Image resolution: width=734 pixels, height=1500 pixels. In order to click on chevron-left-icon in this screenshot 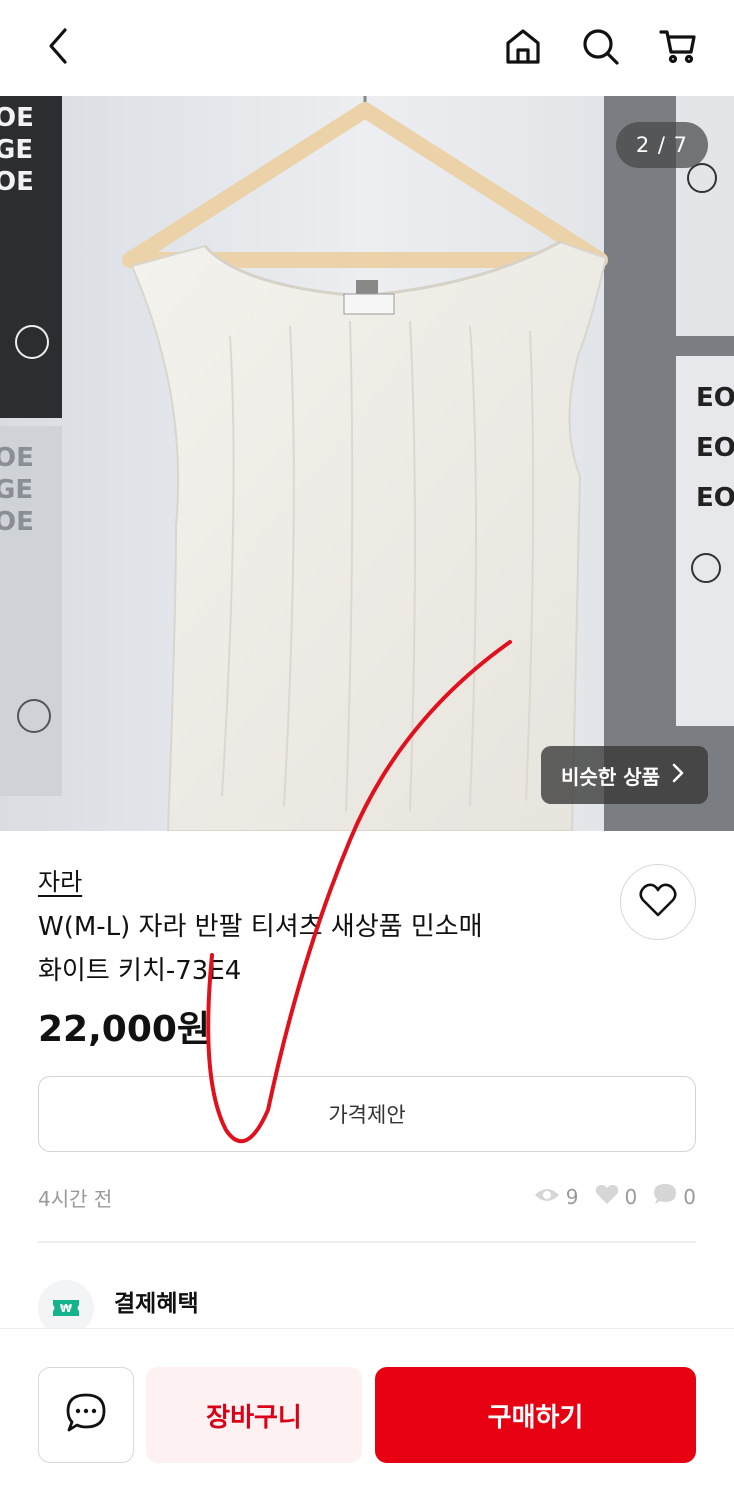, I will do `click(58, 48)`.